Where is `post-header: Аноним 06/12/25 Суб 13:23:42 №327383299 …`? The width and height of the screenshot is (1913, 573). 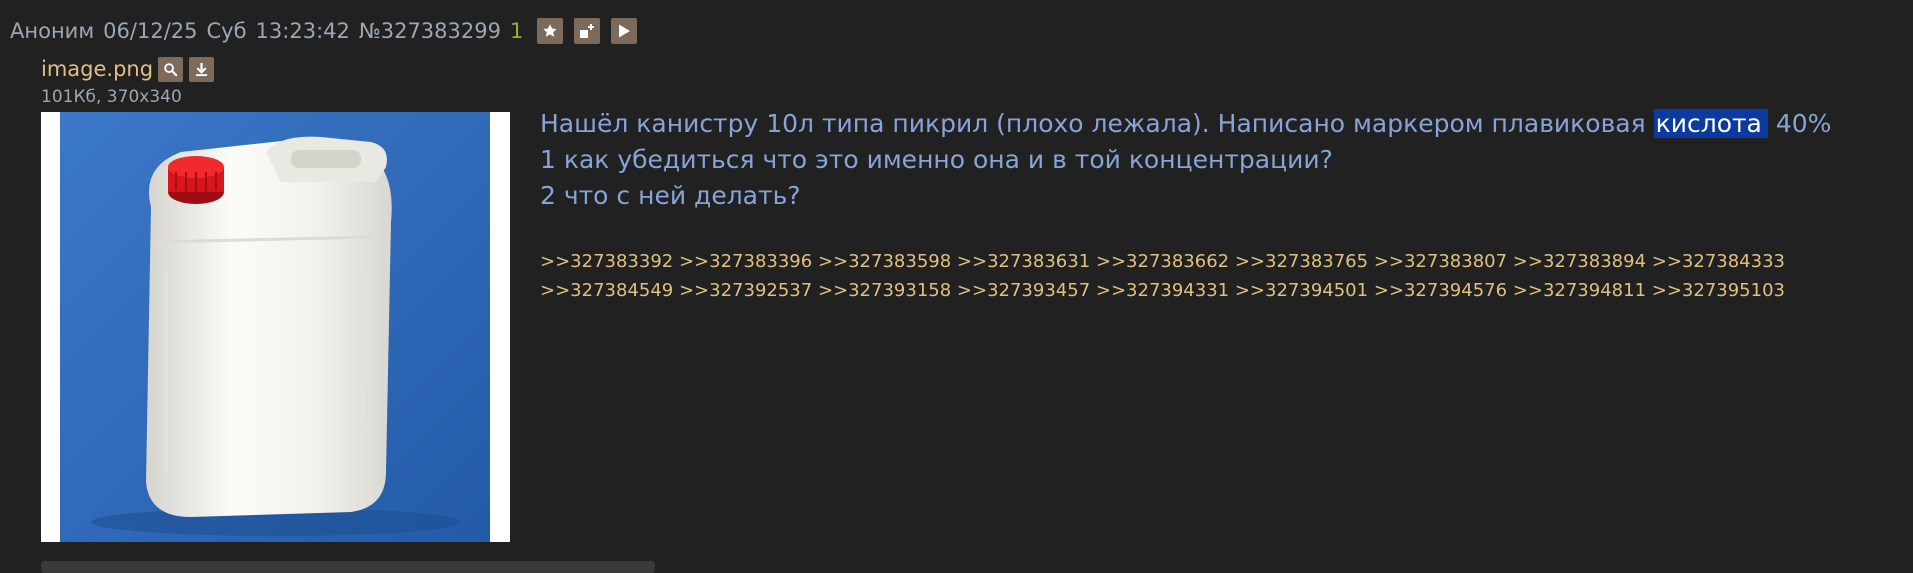
post-header: Аноним 06/12/25 Суб 13:23:42 №327383299 … is located at coordinates (329, 31).